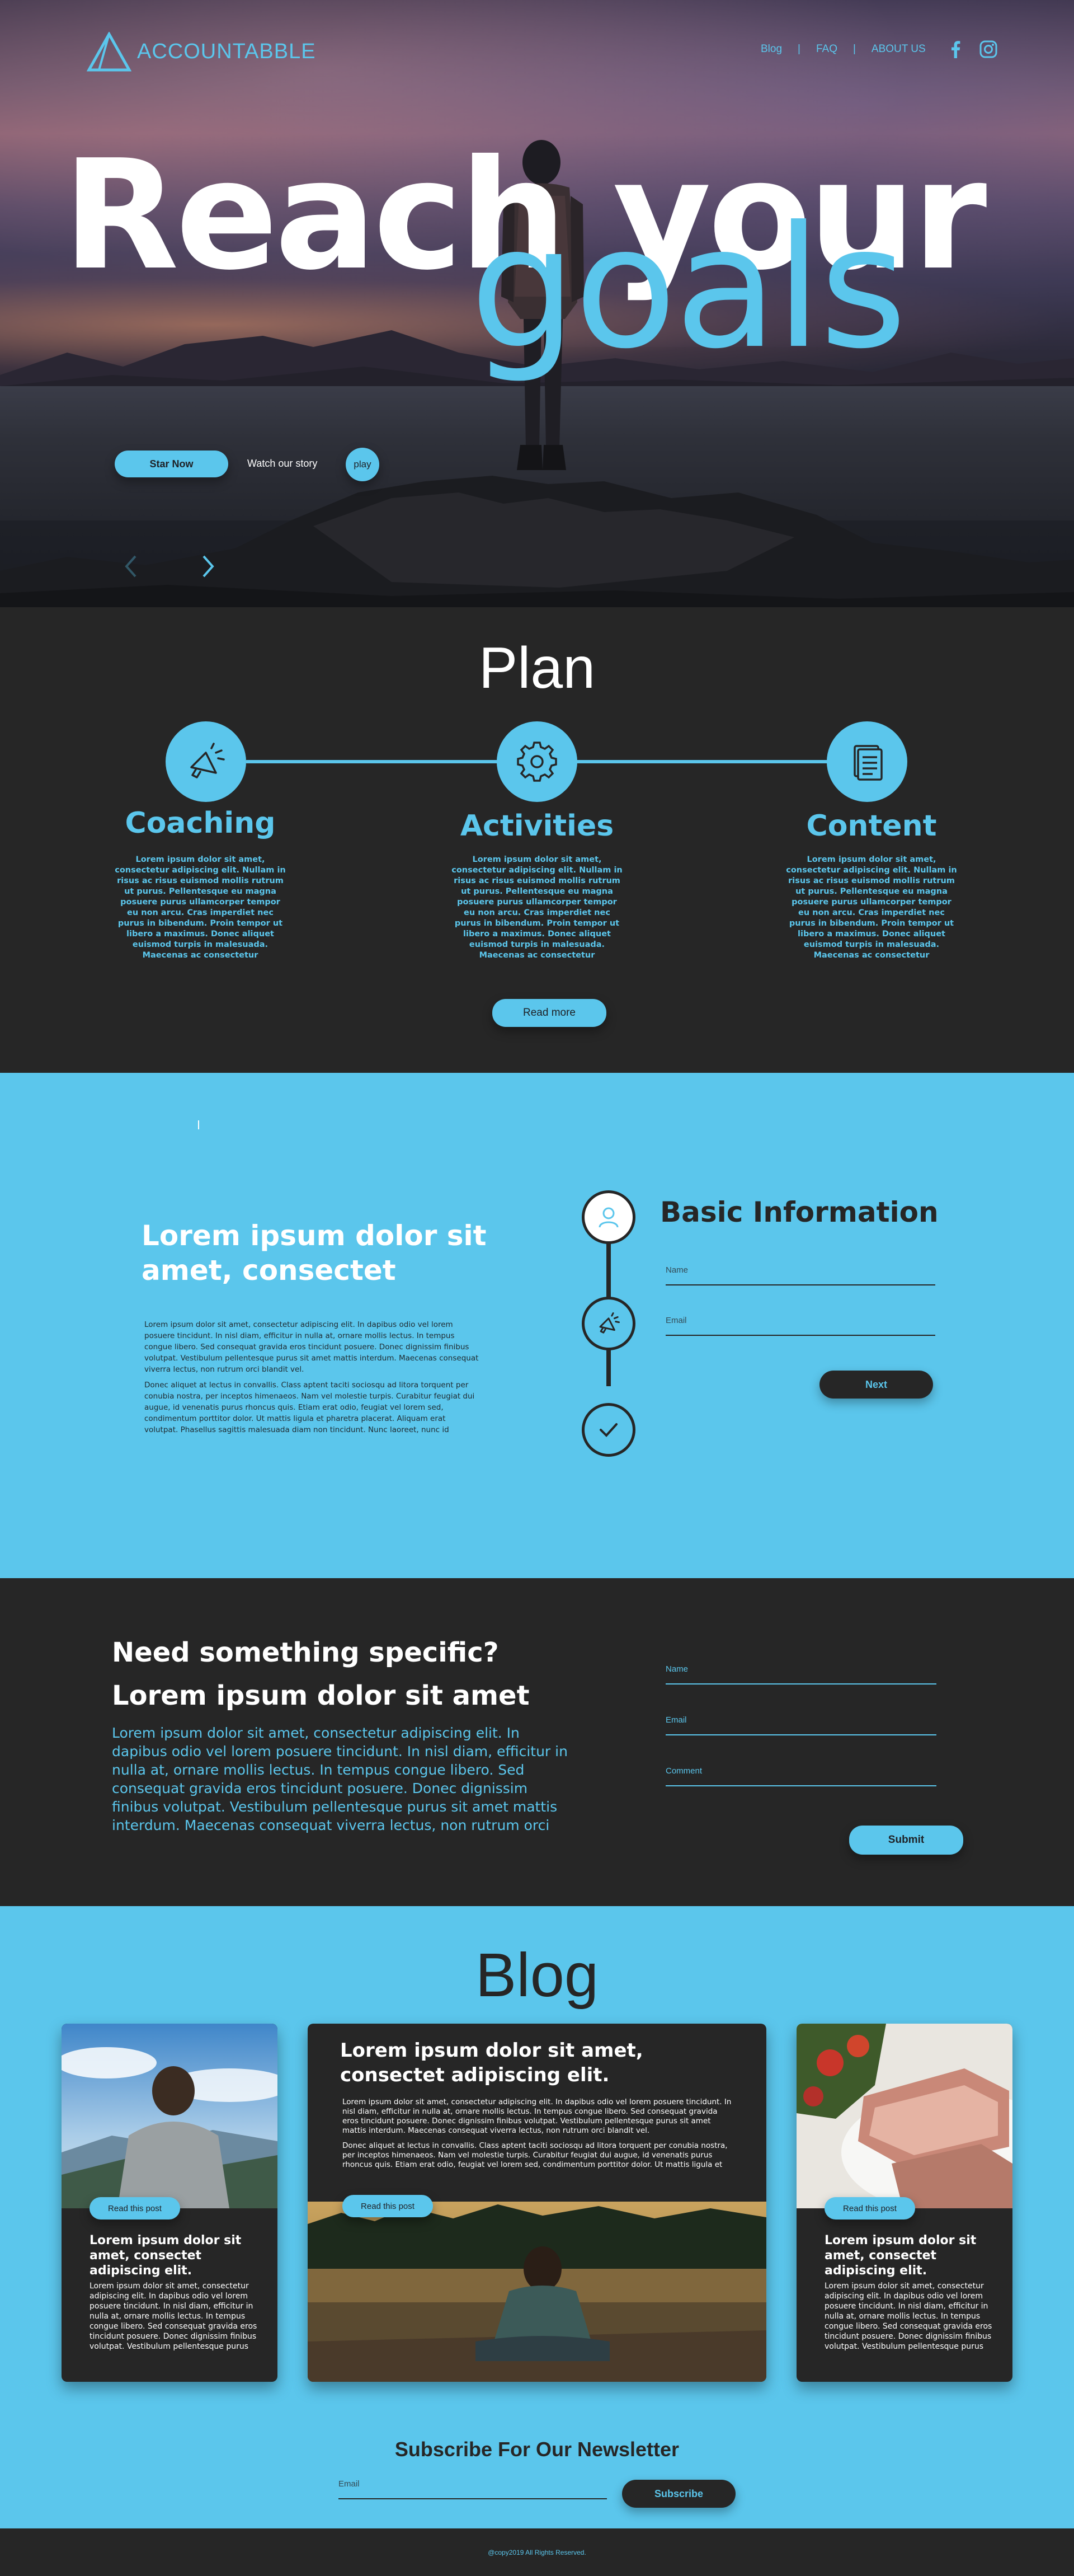 Image resolution: width=1074 pixels, height=2576 pixels. What do you see at coordinates (314, 1253) in the screenshot?
I see `info-title: Lorem ipsum dolor sit amet, consectet` at bounding box center [314, 1253].